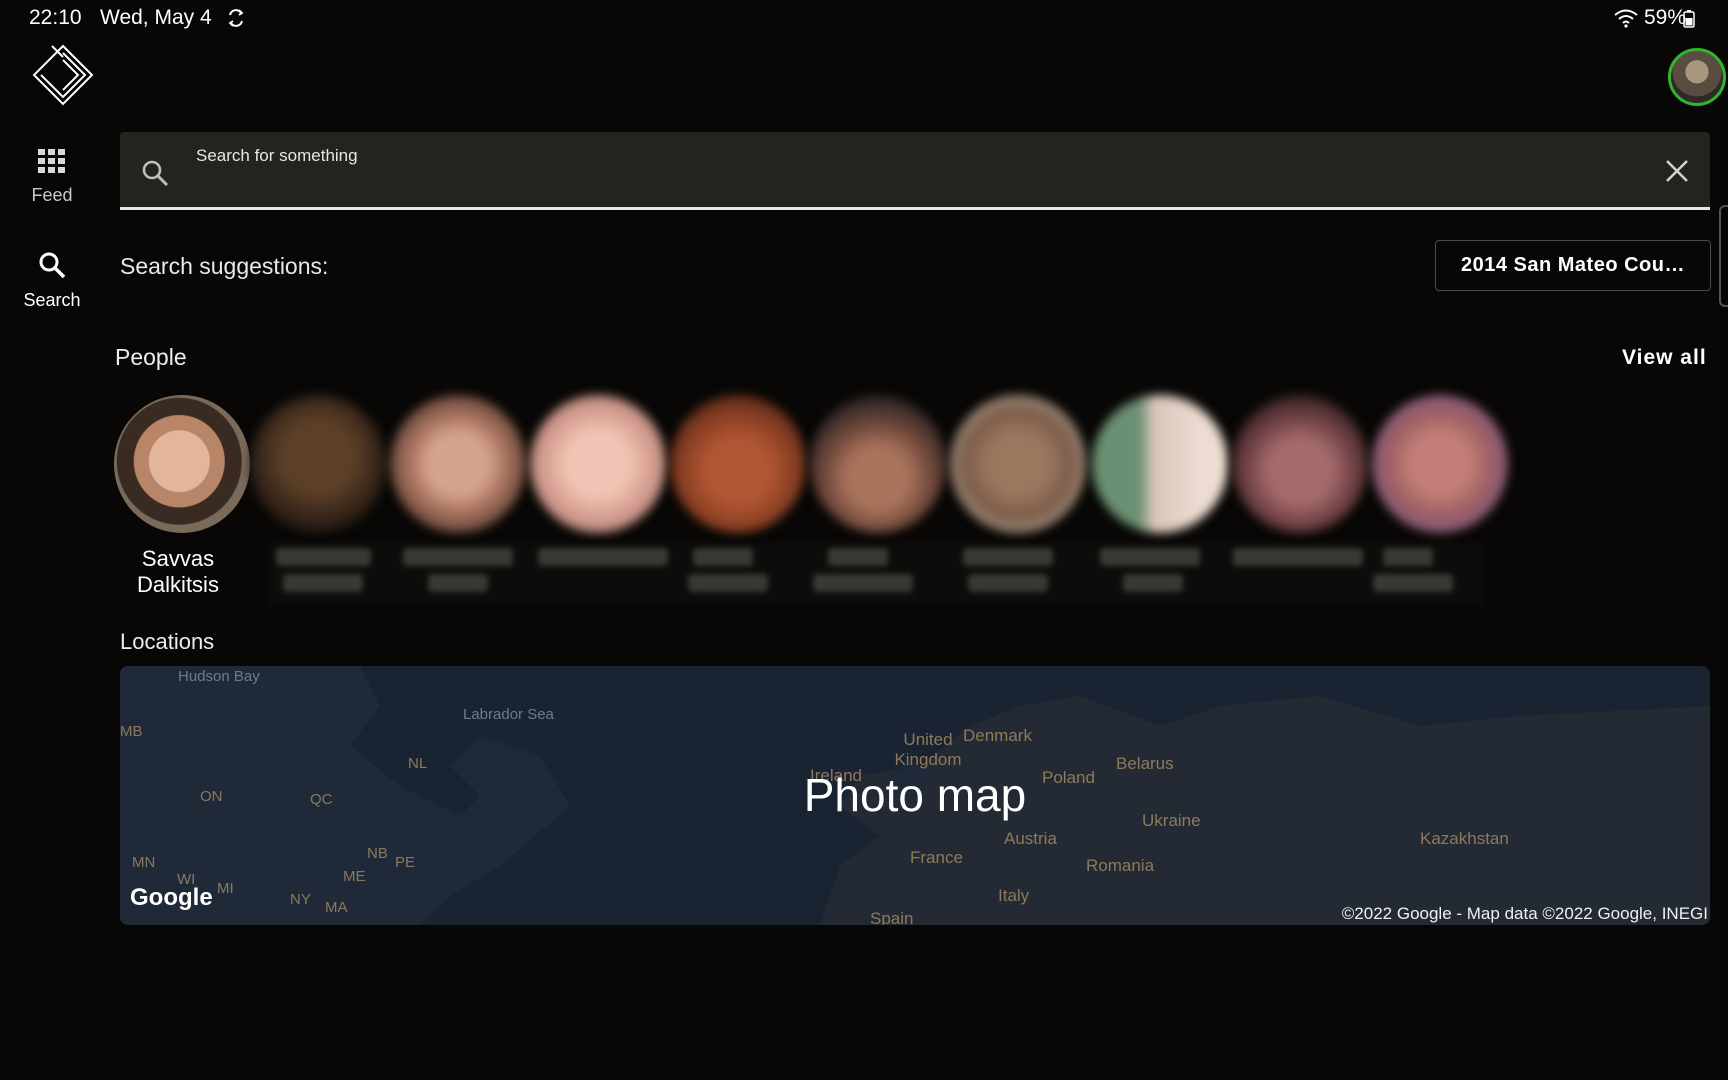 The image size is (1728, 1080). I want to click on status-time: 22:10, so click(55, 17).